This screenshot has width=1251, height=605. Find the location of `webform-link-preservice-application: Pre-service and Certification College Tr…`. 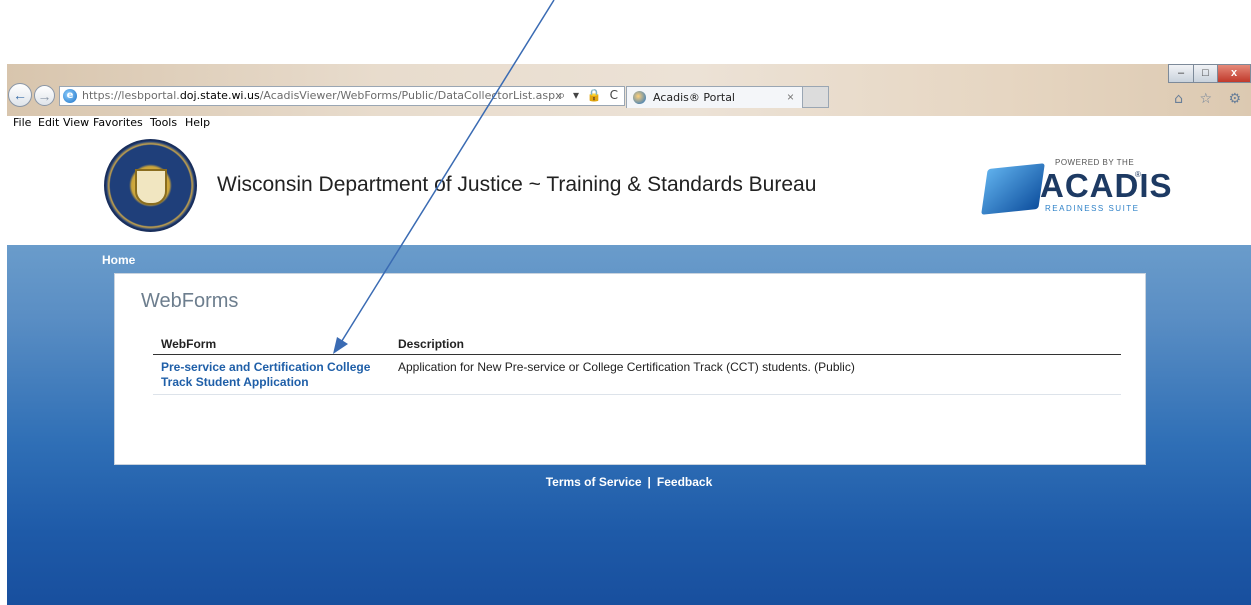

webform-link-preservice-application: Pre-service and Certification College Tr… is located at coordinates (273, 375).